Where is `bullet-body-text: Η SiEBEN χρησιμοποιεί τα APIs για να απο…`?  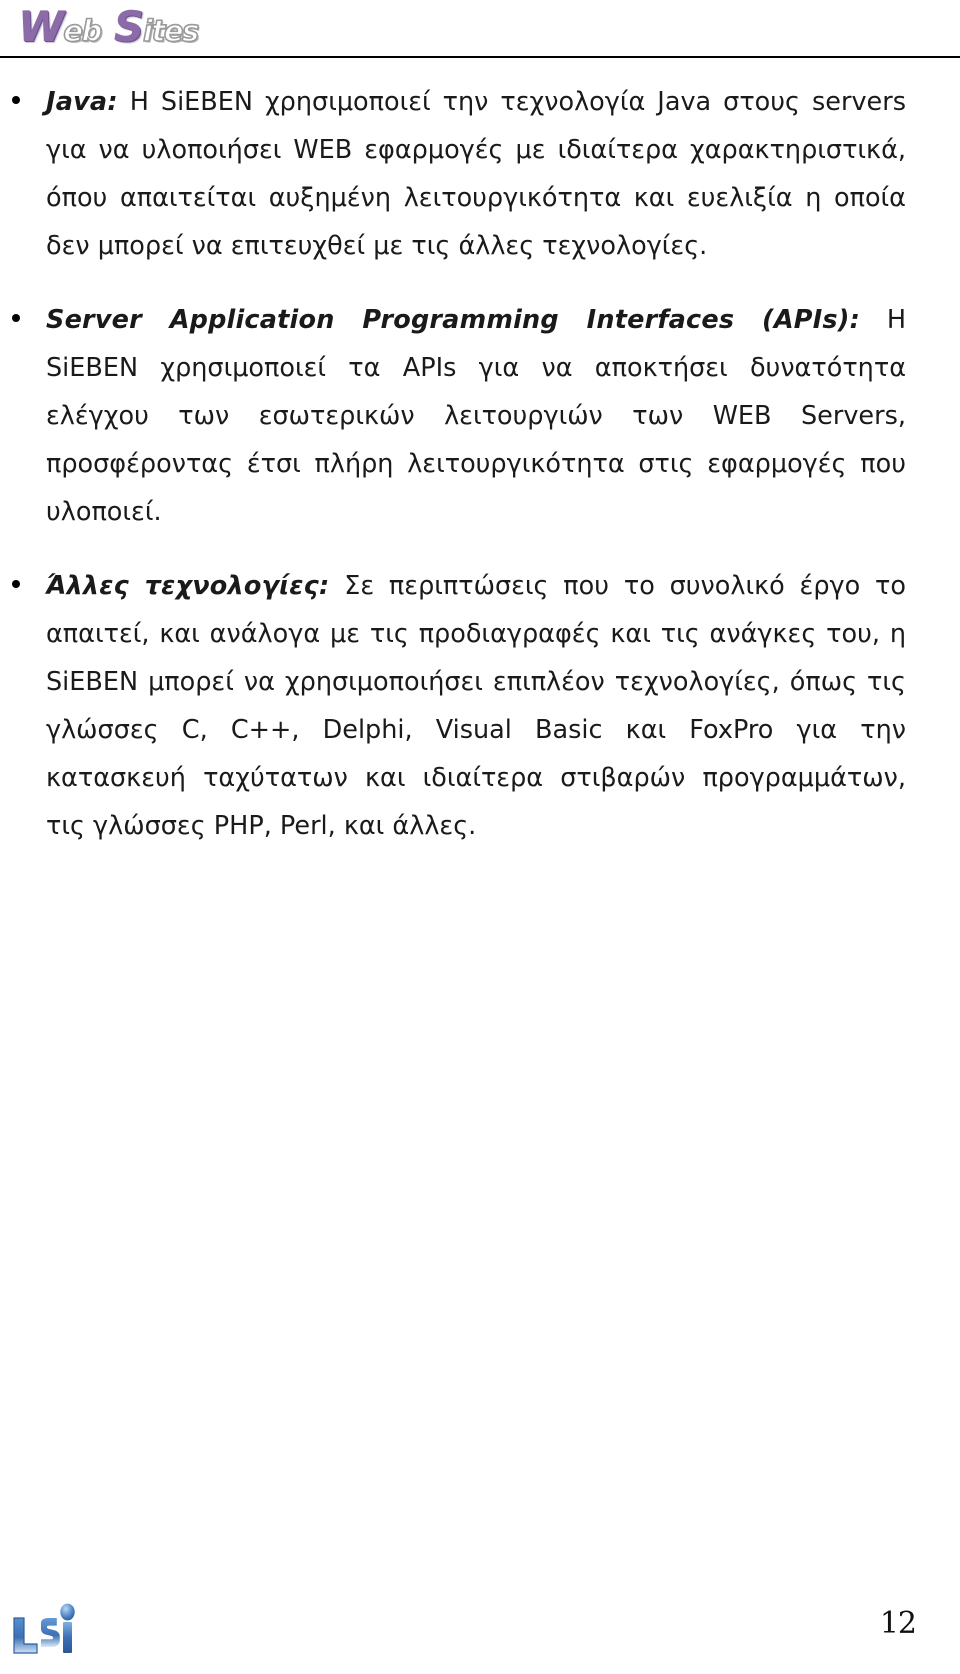
bullet-body-text: Η SiEBEN χρησιμοποιεί τα APIs για να απο… is located at coordinates (476, 416).